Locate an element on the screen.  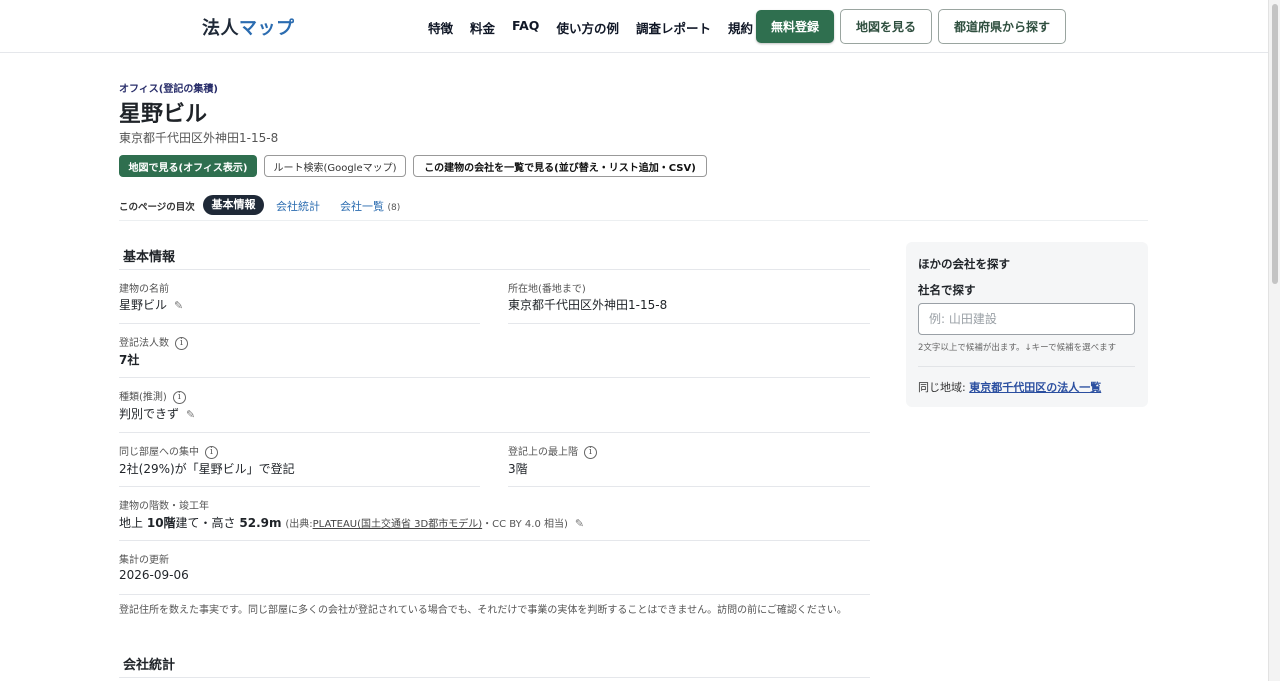
type-value-text: 判別できず is located at coordinates (149, 414).